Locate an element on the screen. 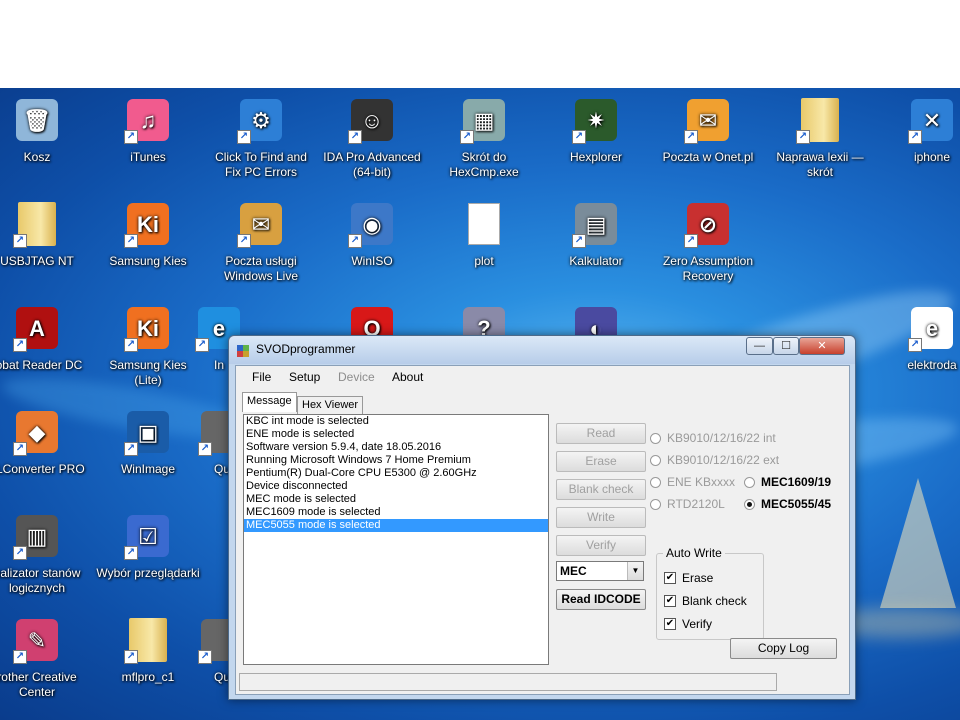  desktop-shortcut: A ↗ robat Reader DC is located at coordinates (45, 338).